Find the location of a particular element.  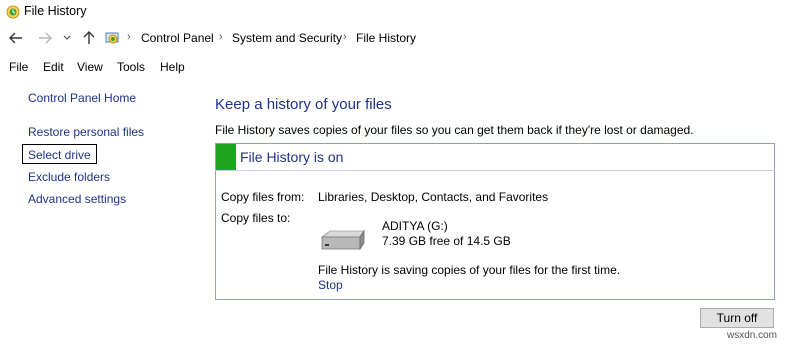

drive-name: ADITYA (G:) is located at coordinates (415, 226).